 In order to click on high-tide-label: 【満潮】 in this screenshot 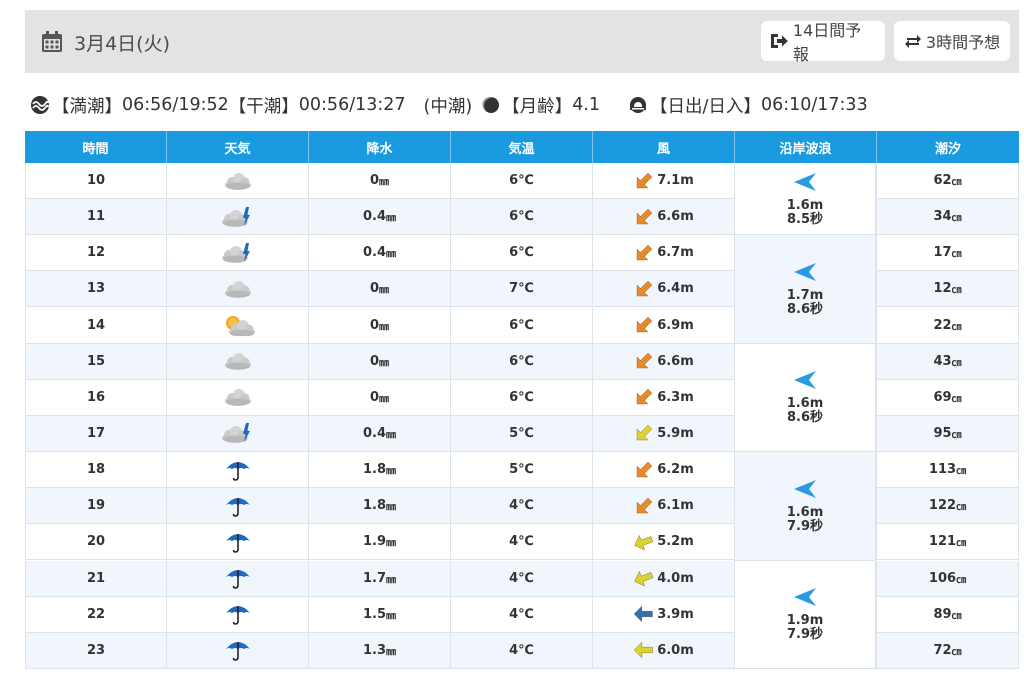, I will do `click(87, 106)`.